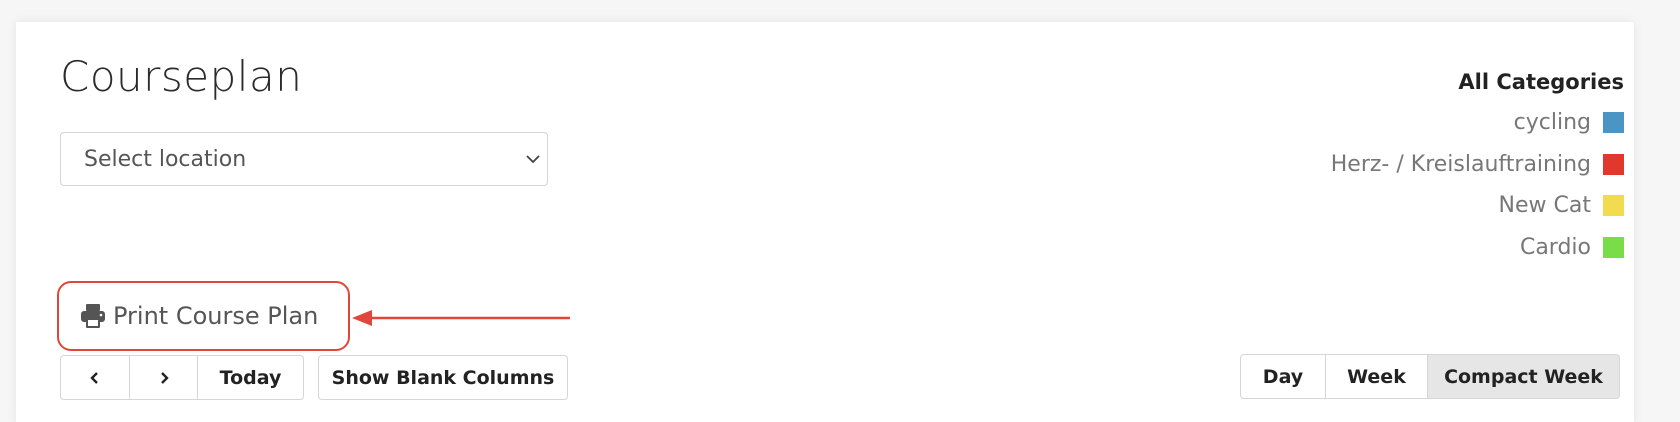 This screenshot has height=422, width=1680. I want to click on annotation-arrow, so click(461, 318).